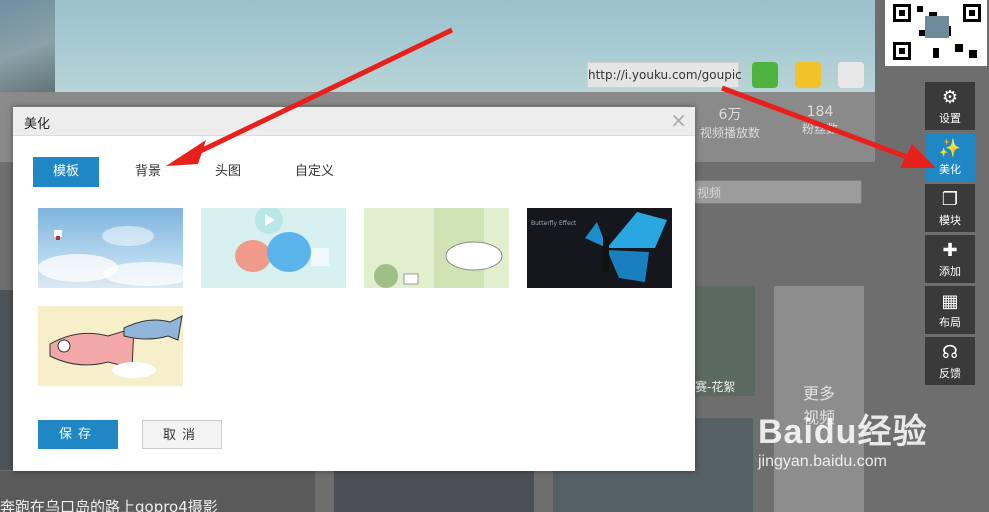 Image resolution: width=989 pixels, height=512 pixels. I want to click on arrow-to-beautify-button, so click(818, 124).